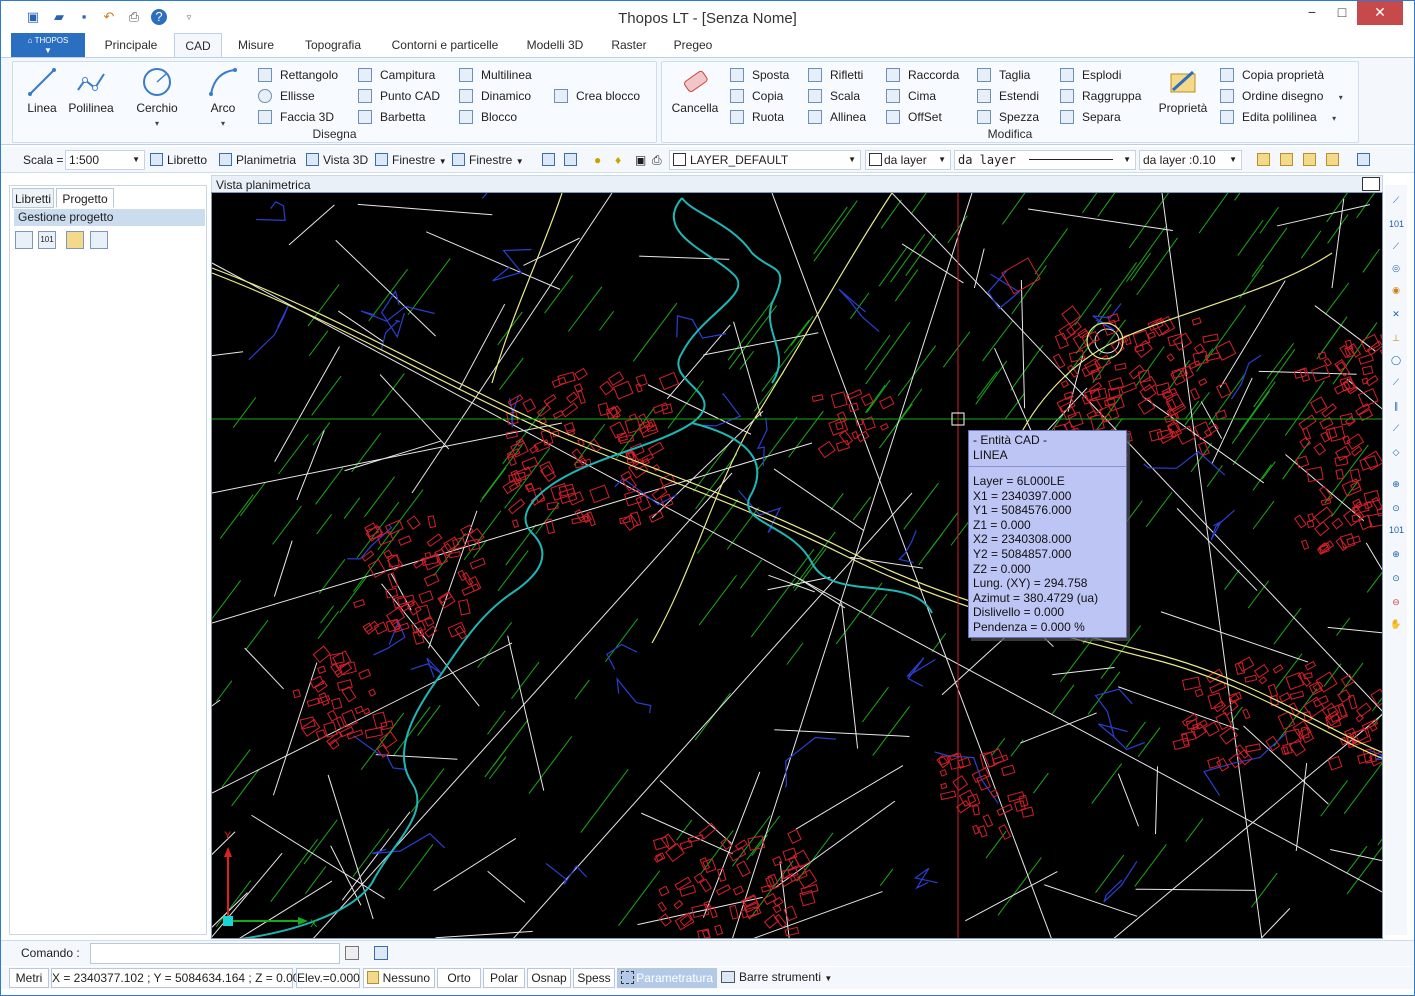 This screenshot has width=1415, height=996. What do you see at coordinates (594, 978) in the screenshot?
I see `spess-toggle: Spess` at bounding box center [594, 978].